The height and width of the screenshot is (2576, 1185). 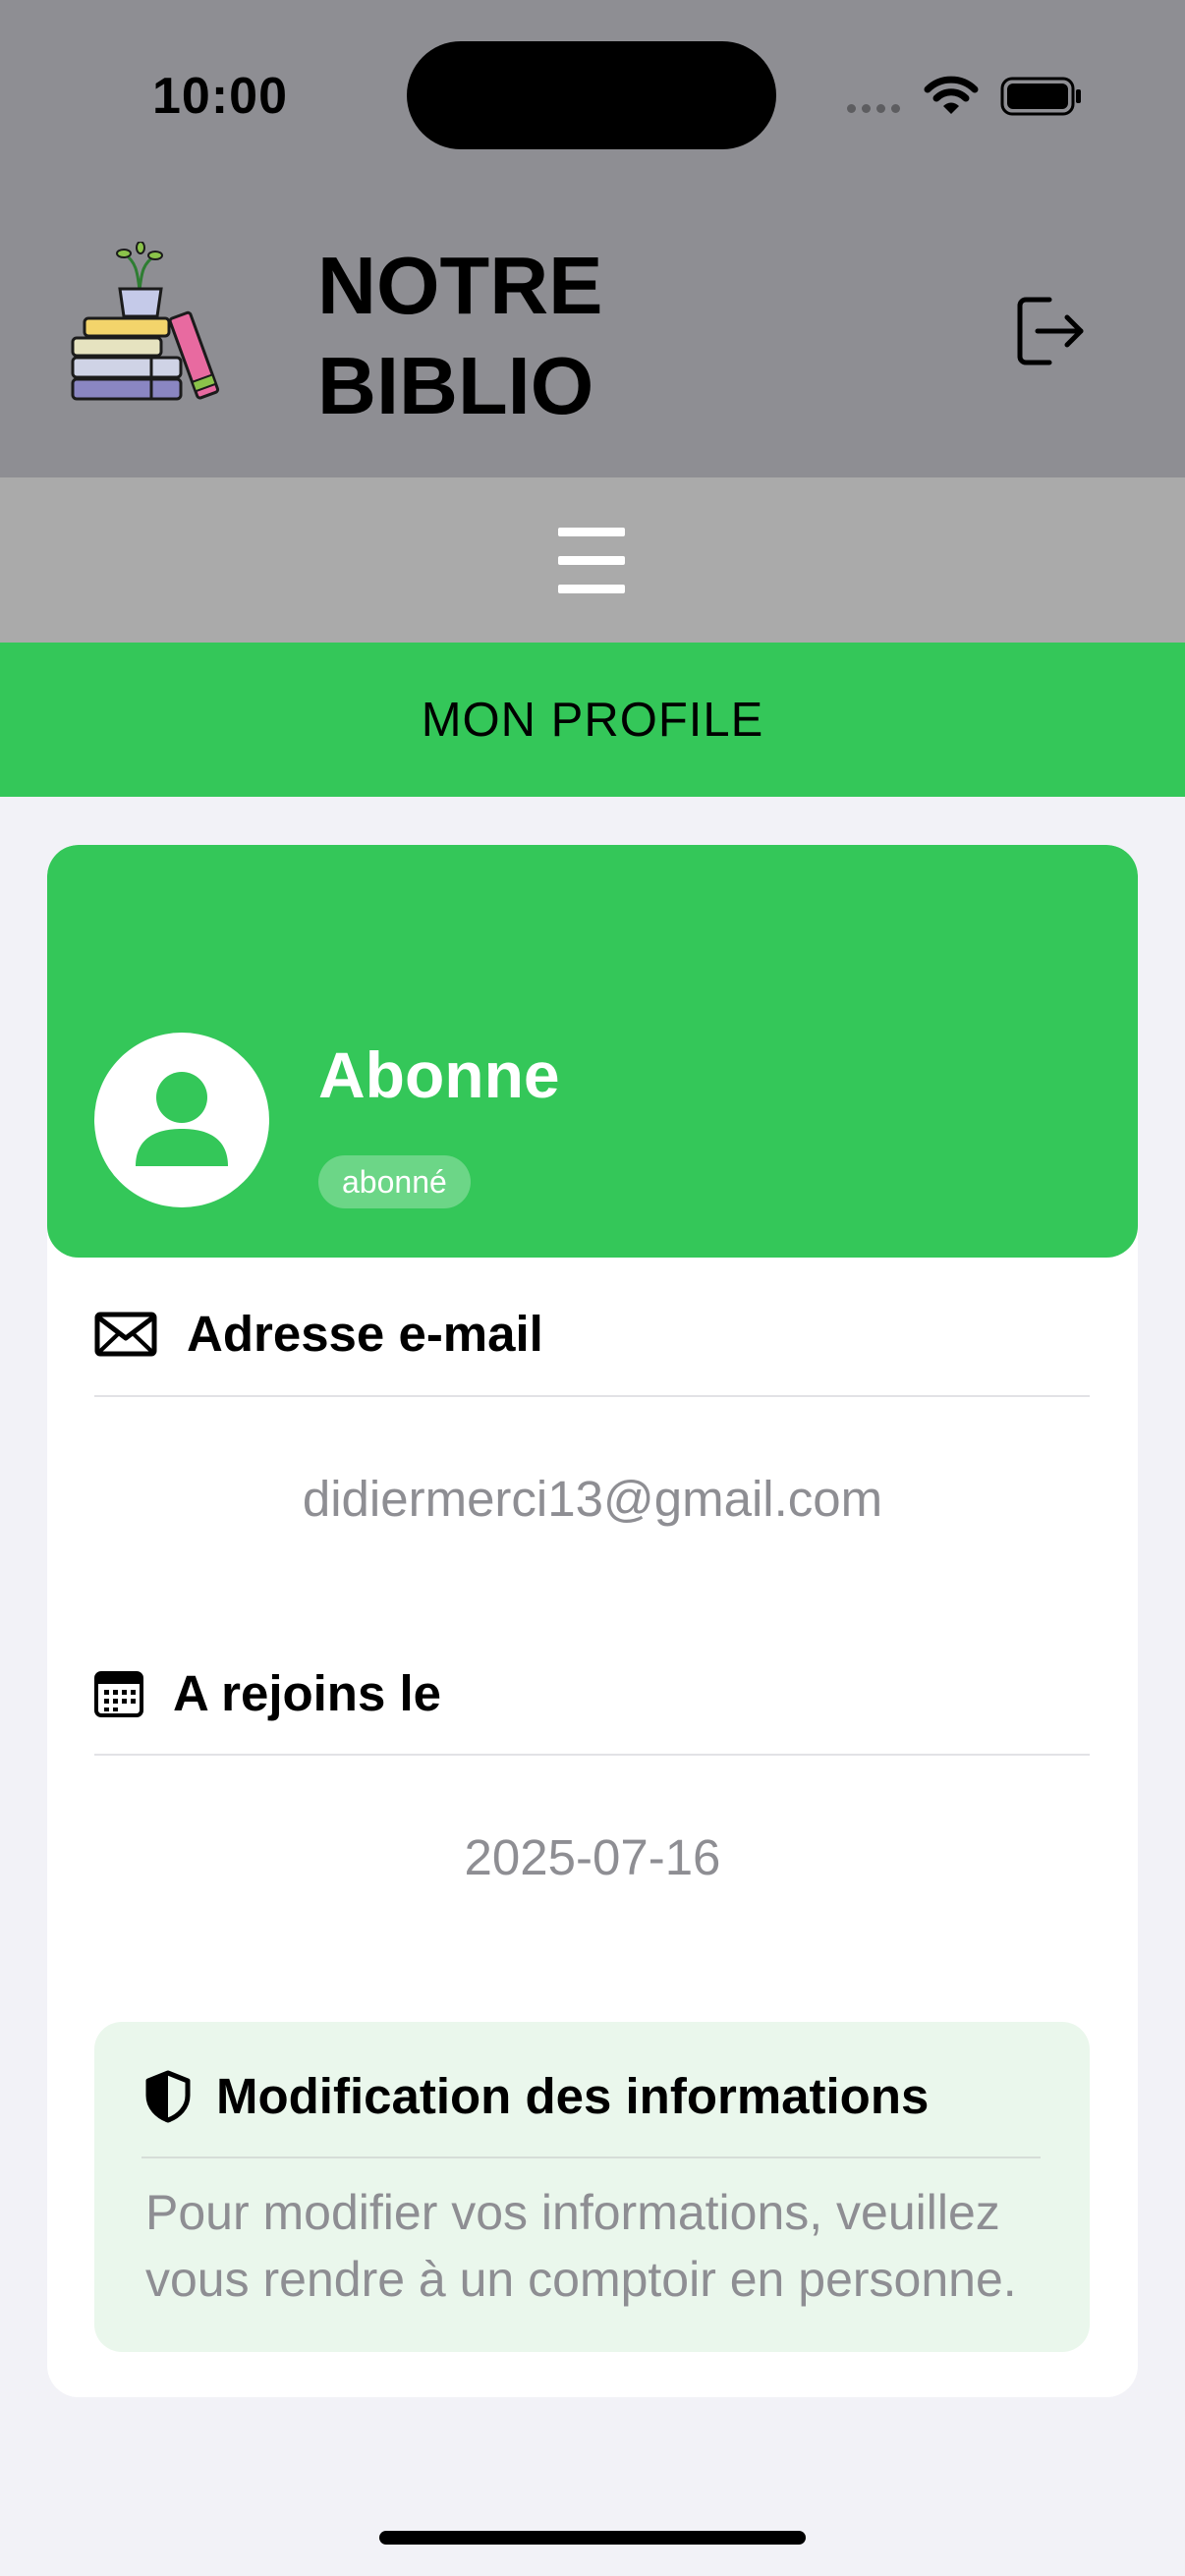 I want to click on status-time: 10:00, so click(x=220, y=96).